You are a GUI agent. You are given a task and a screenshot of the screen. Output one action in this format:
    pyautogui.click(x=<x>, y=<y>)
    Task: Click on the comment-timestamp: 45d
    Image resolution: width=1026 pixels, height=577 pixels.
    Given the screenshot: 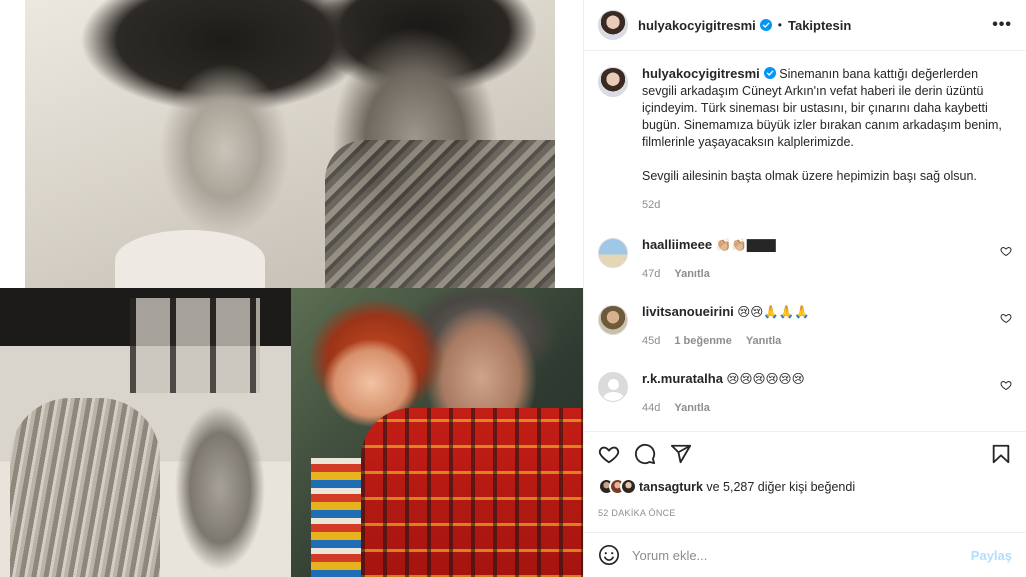 What is the action you would take?
    pyautogui.click(x=651, y=341)
    